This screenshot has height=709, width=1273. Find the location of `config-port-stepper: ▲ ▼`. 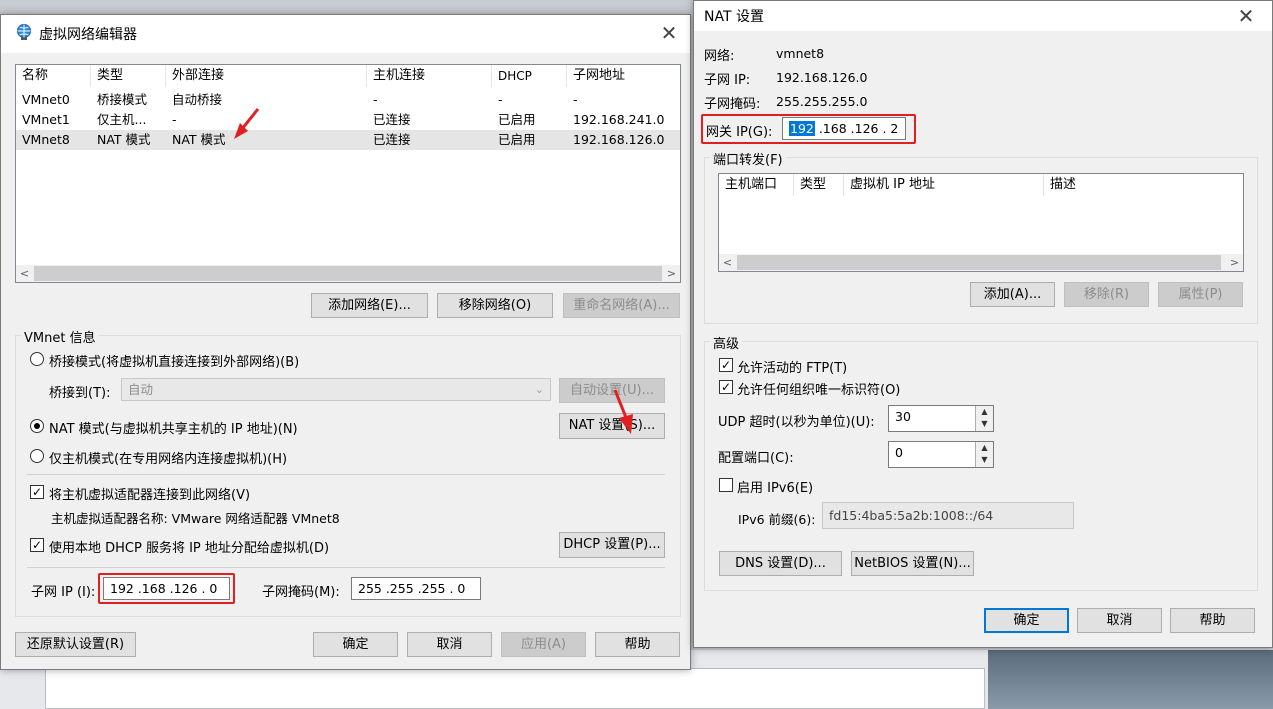

config-port-stepper: ▲ ▼ is located at coordinates (984, 454).